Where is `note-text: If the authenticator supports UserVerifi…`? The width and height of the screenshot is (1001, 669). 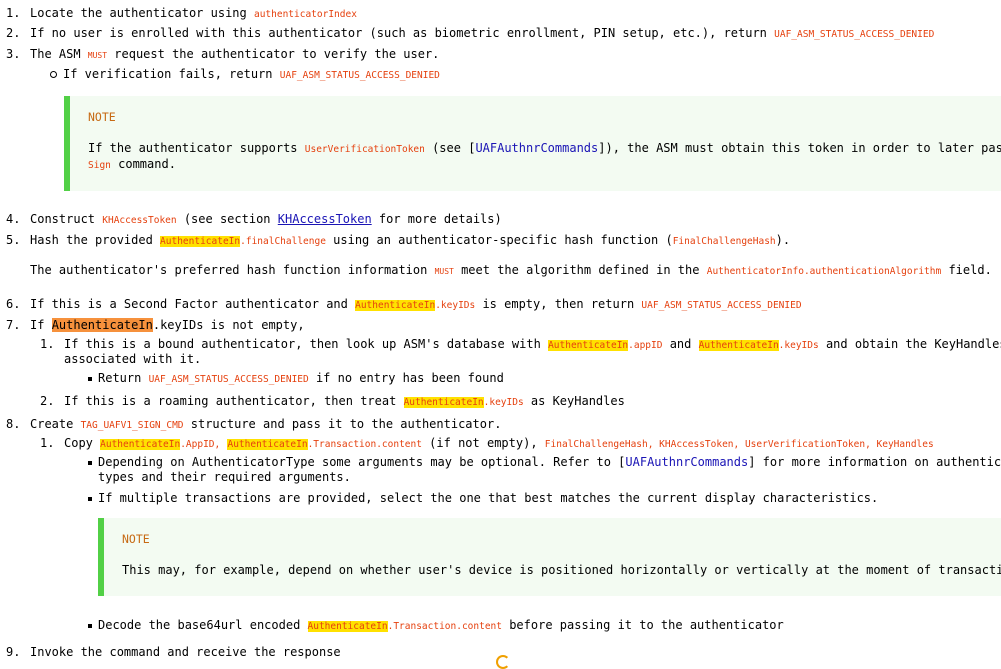 note-text: If the authenticator supports UserVerifi… is located at coordinates (544, 148).